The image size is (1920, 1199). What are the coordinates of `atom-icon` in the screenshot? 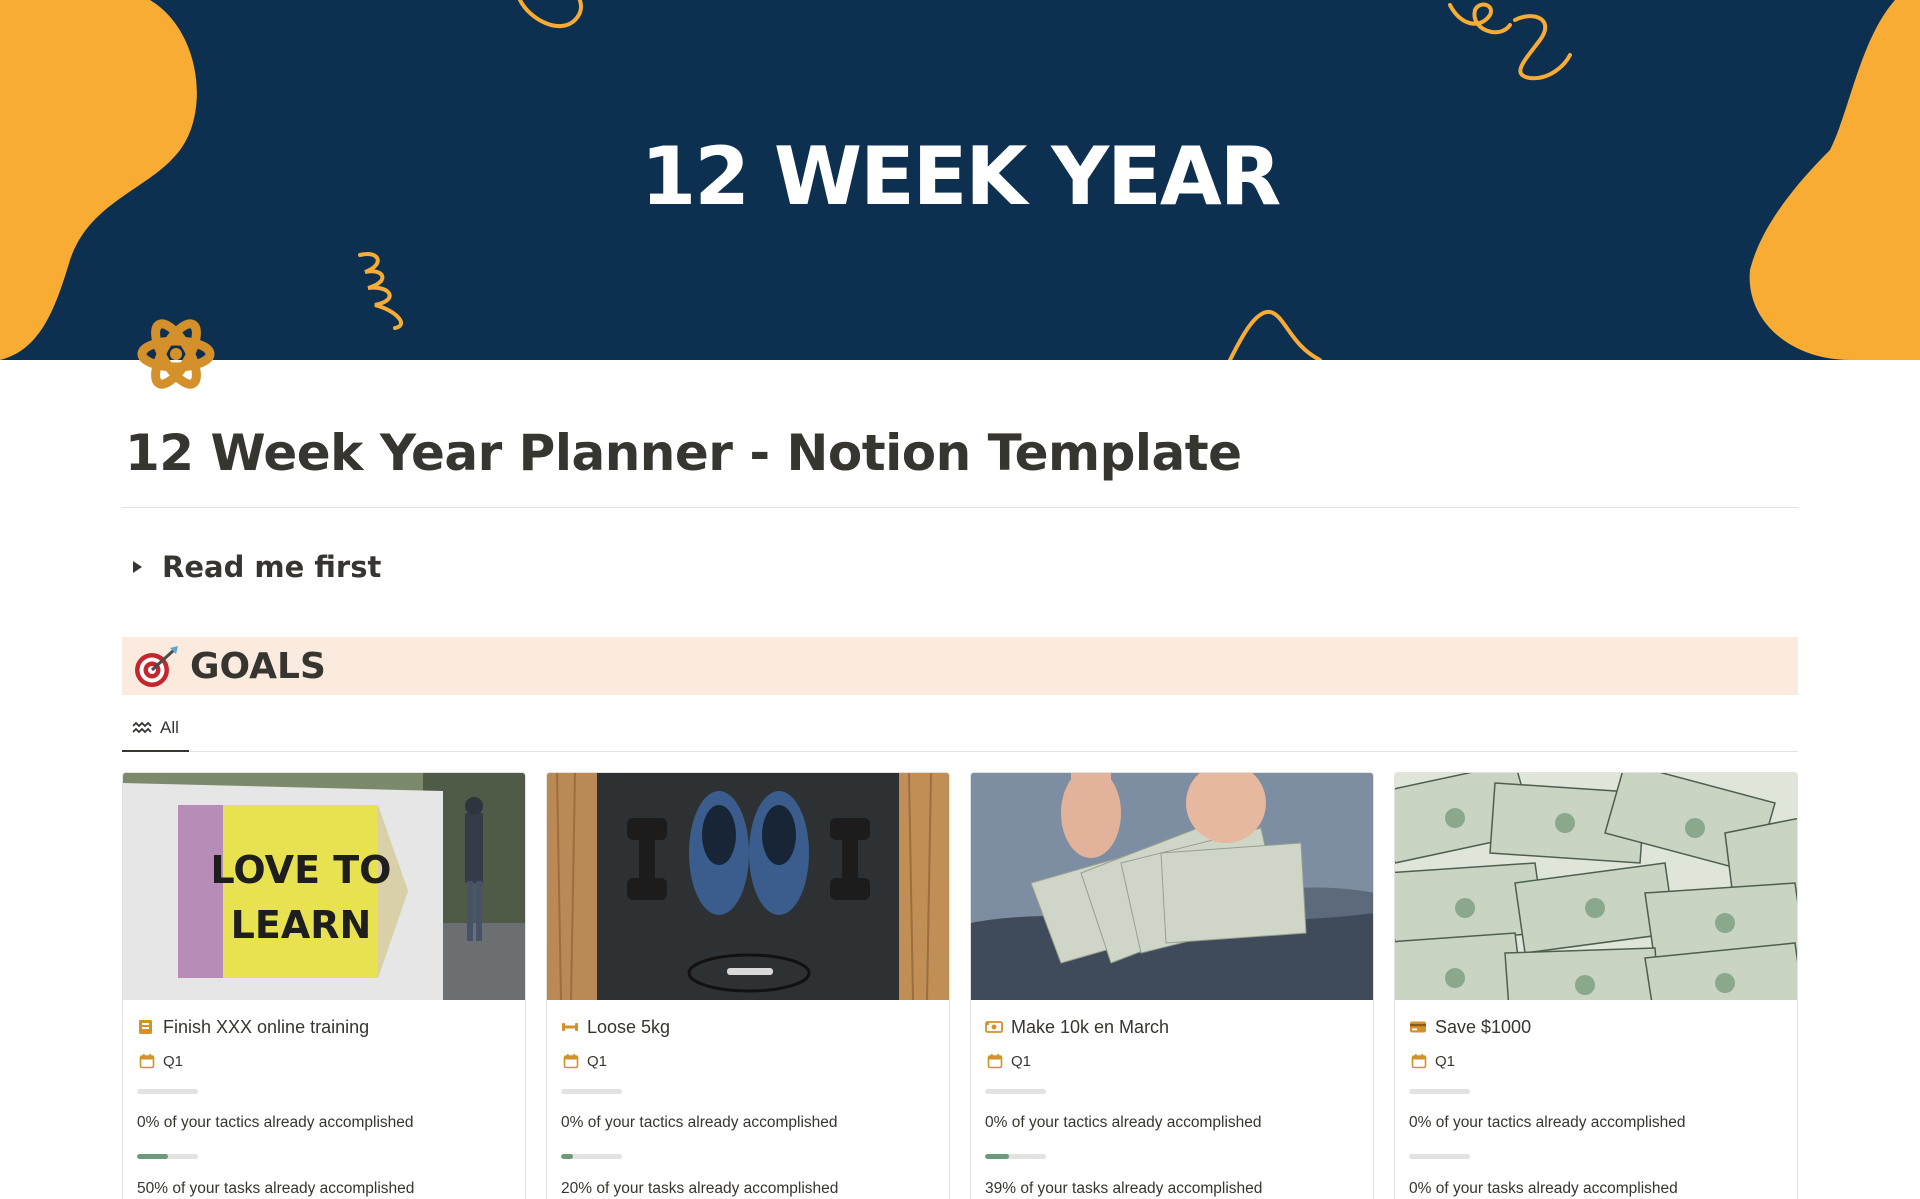 It's located at (176, 354).